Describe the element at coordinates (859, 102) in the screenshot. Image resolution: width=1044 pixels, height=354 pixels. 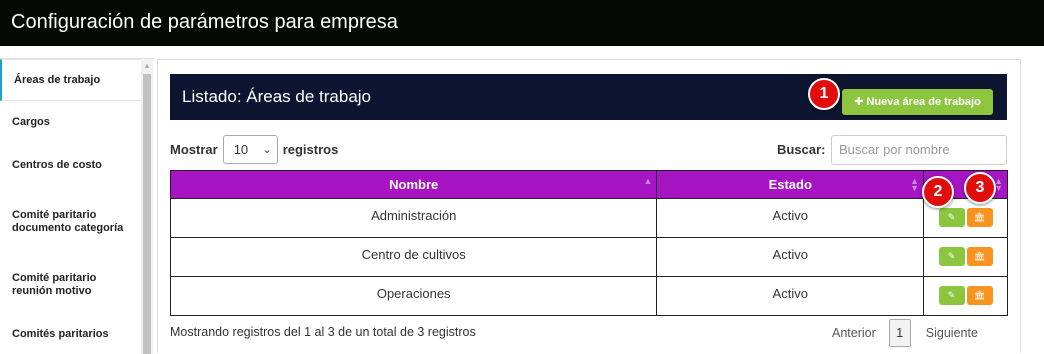
I see `plus-icon: ✚` at that location.